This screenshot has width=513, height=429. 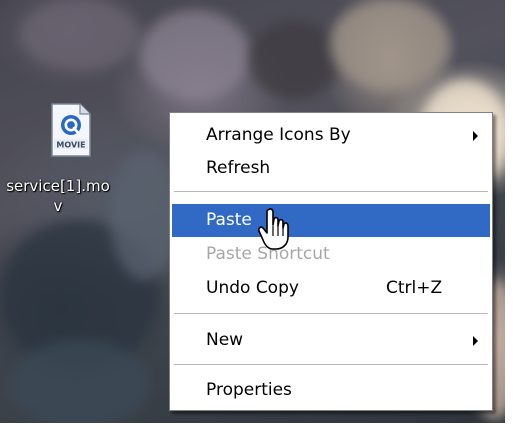 I want to click on movie-file-icon: MOVIE, so click(x=71, y=130).